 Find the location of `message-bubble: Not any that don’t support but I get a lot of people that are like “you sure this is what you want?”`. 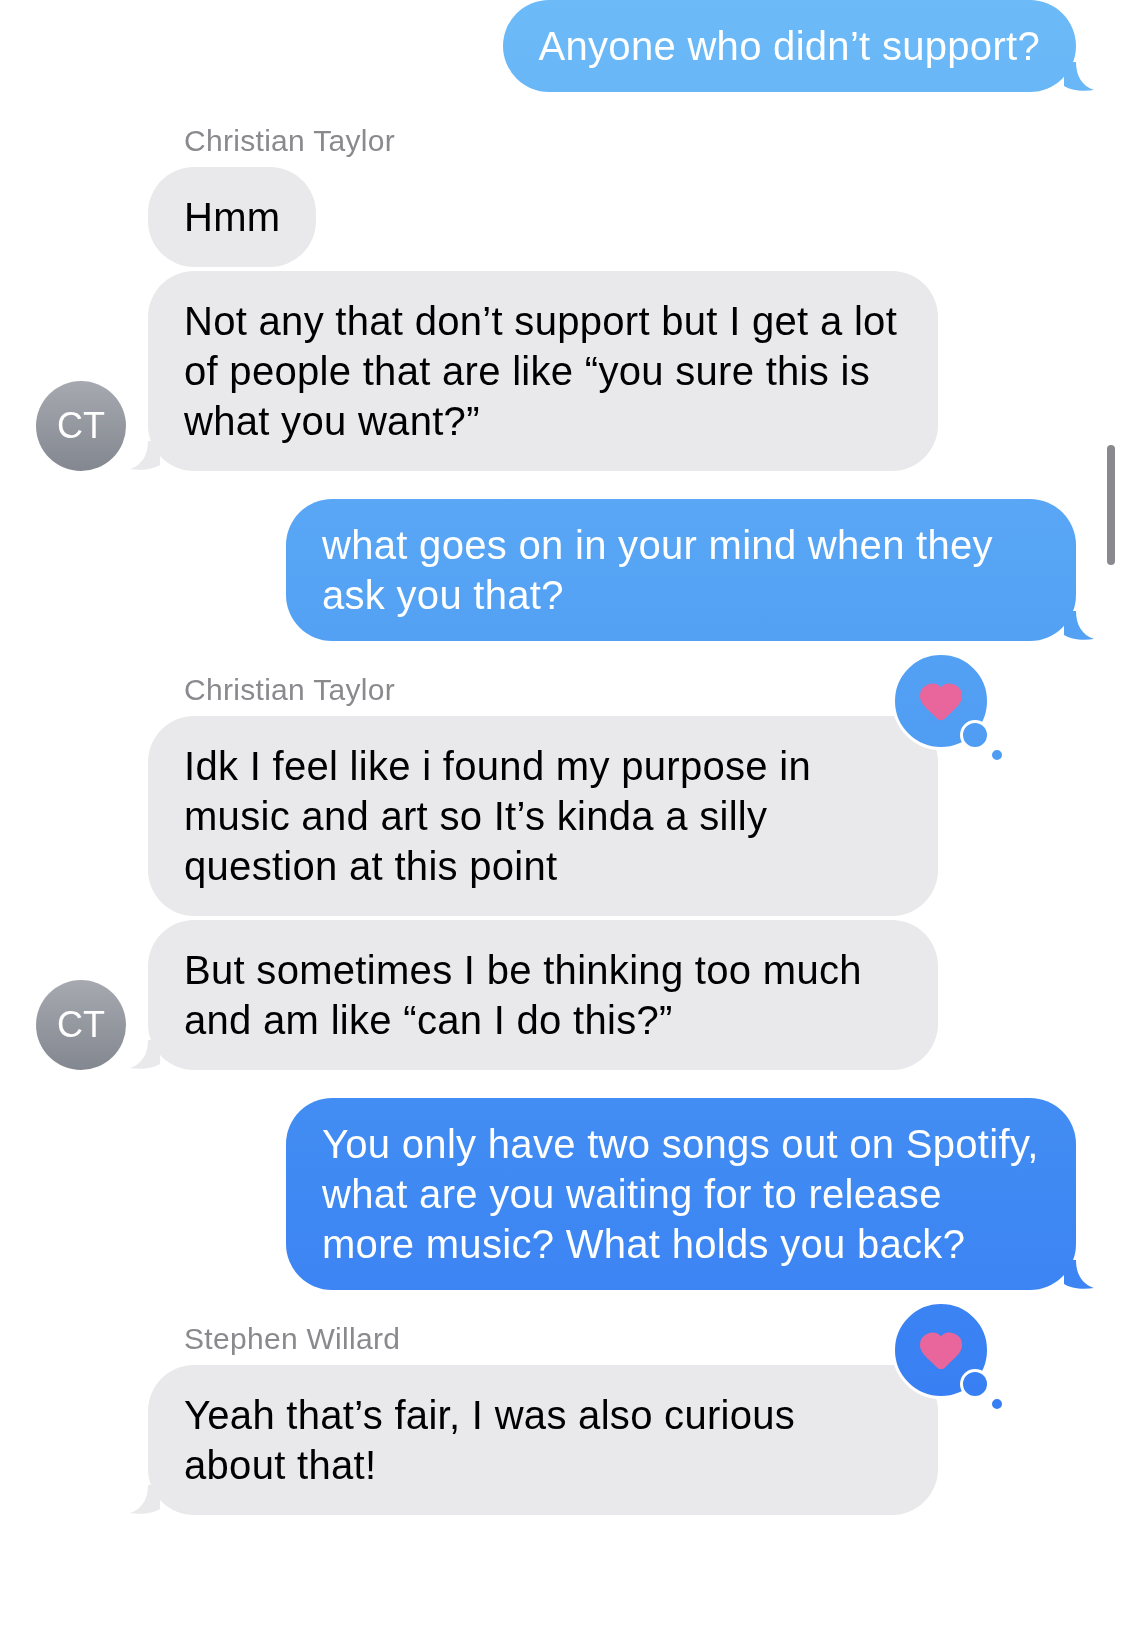

message-bubble: Not any that don’t support but I get a lot of people that are like “you sure this is what you want?” is located at coordinates (543, 371).